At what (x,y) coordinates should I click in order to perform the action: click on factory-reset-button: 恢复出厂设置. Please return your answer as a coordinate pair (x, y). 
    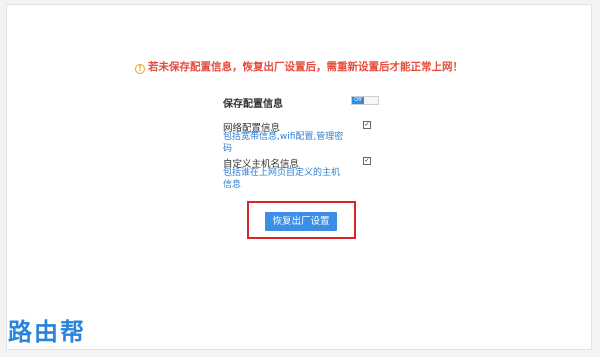
    Looking at the image, I should click on (301, 221).